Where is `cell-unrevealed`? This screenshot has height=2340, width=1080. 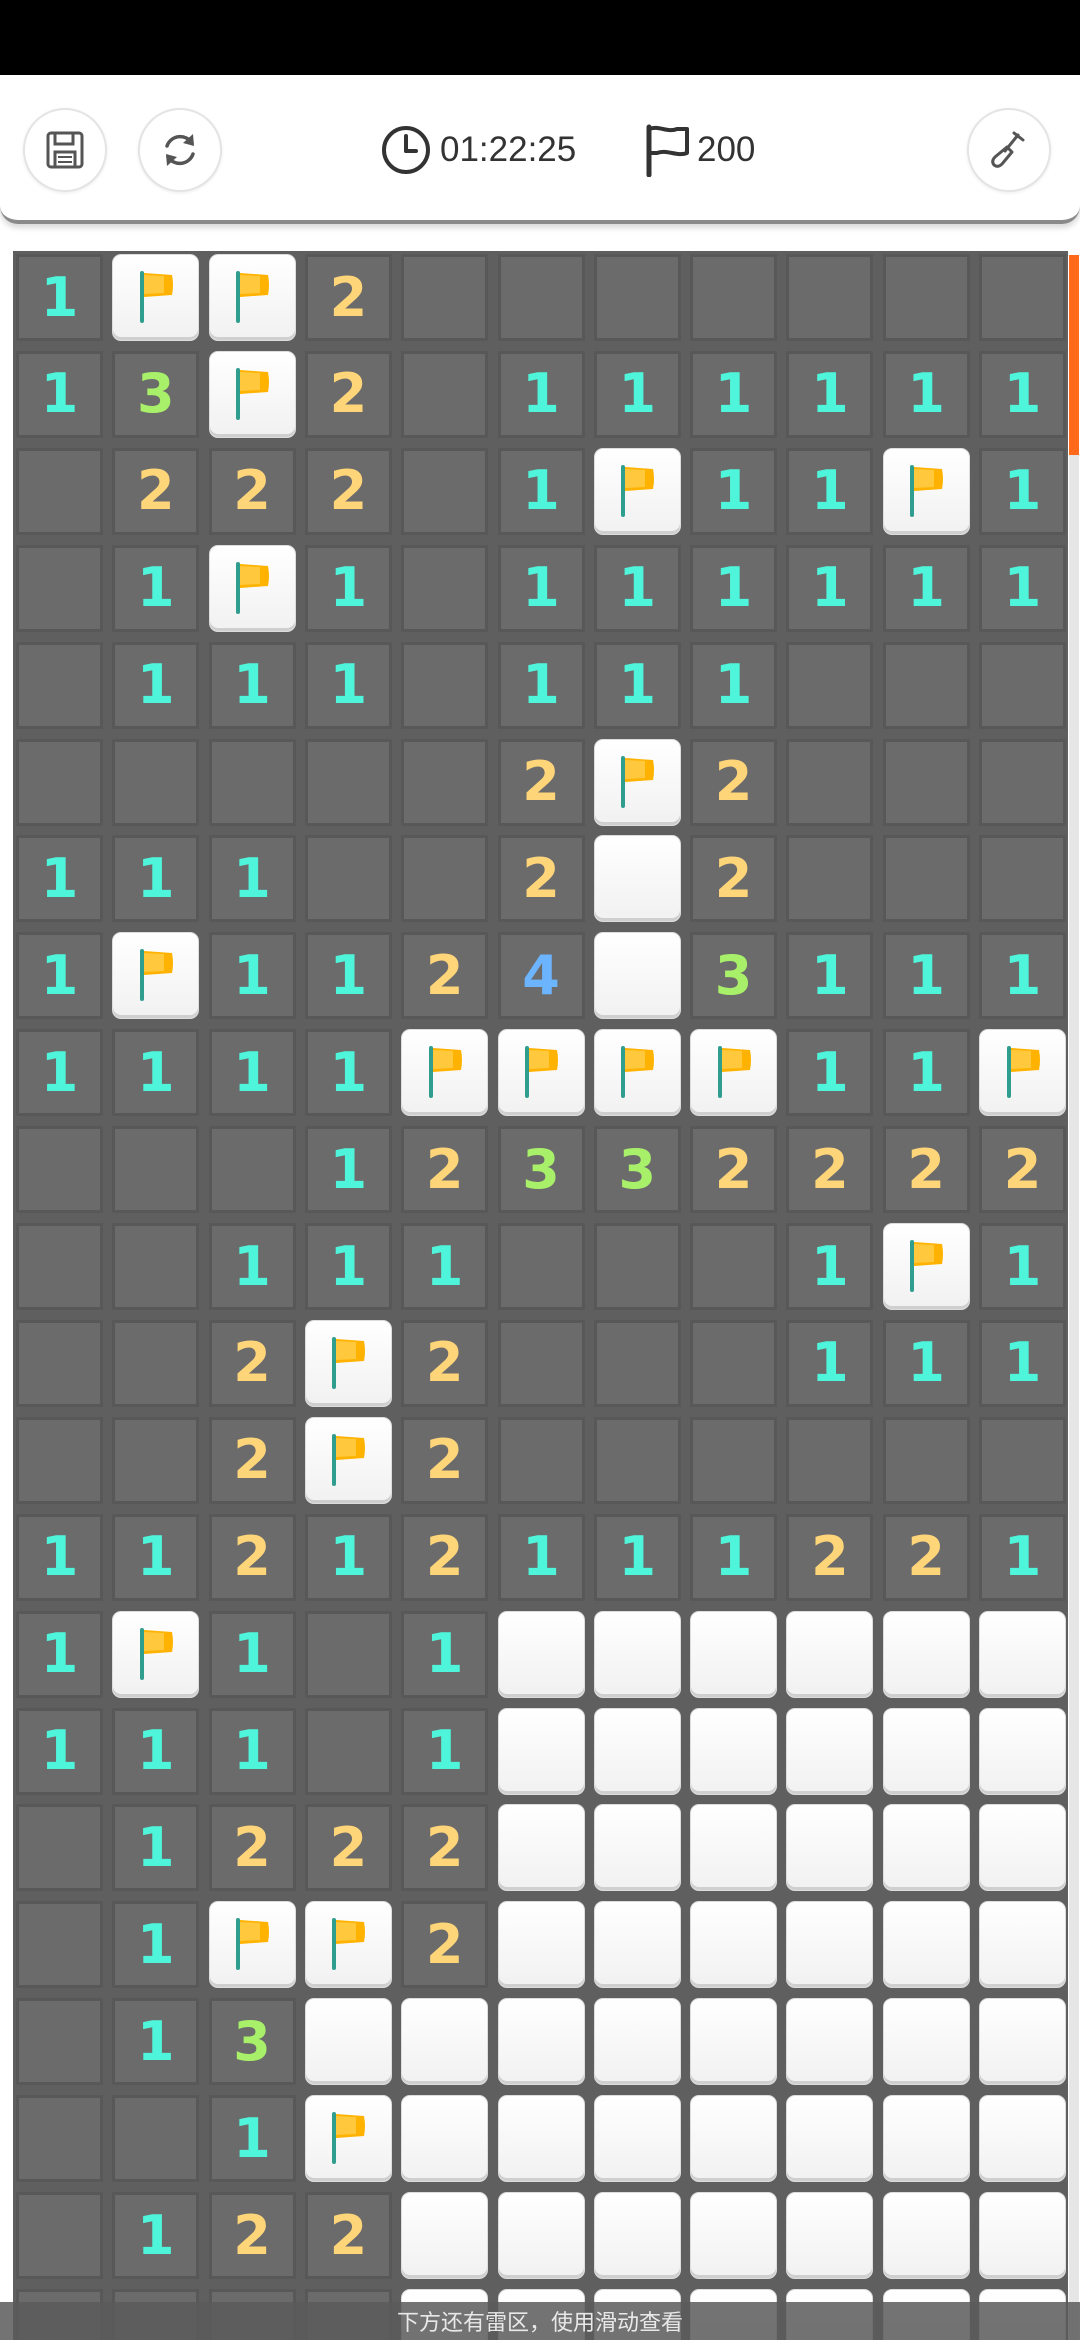 cell-unrevealed is located at coordinates (637, 297).